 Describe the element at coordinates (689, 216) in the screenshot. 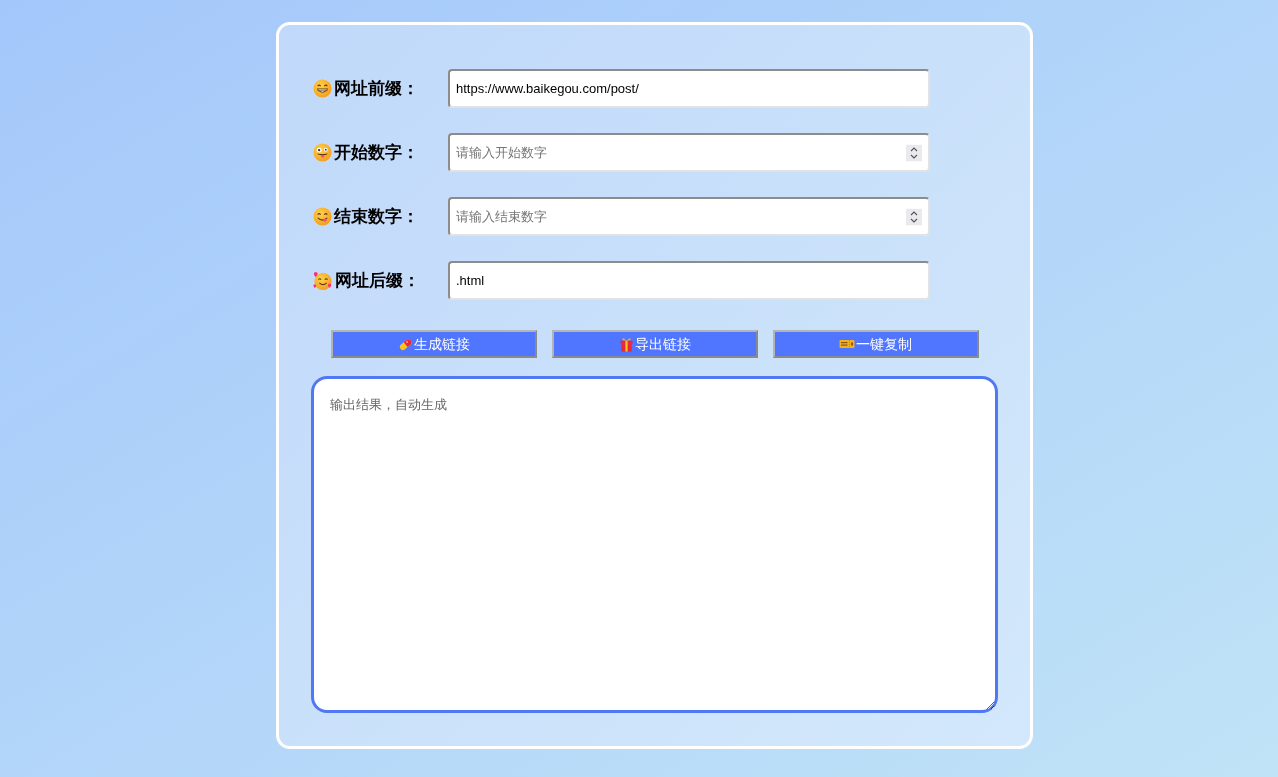

I see `input-field: 请输入结束数字` at that location.